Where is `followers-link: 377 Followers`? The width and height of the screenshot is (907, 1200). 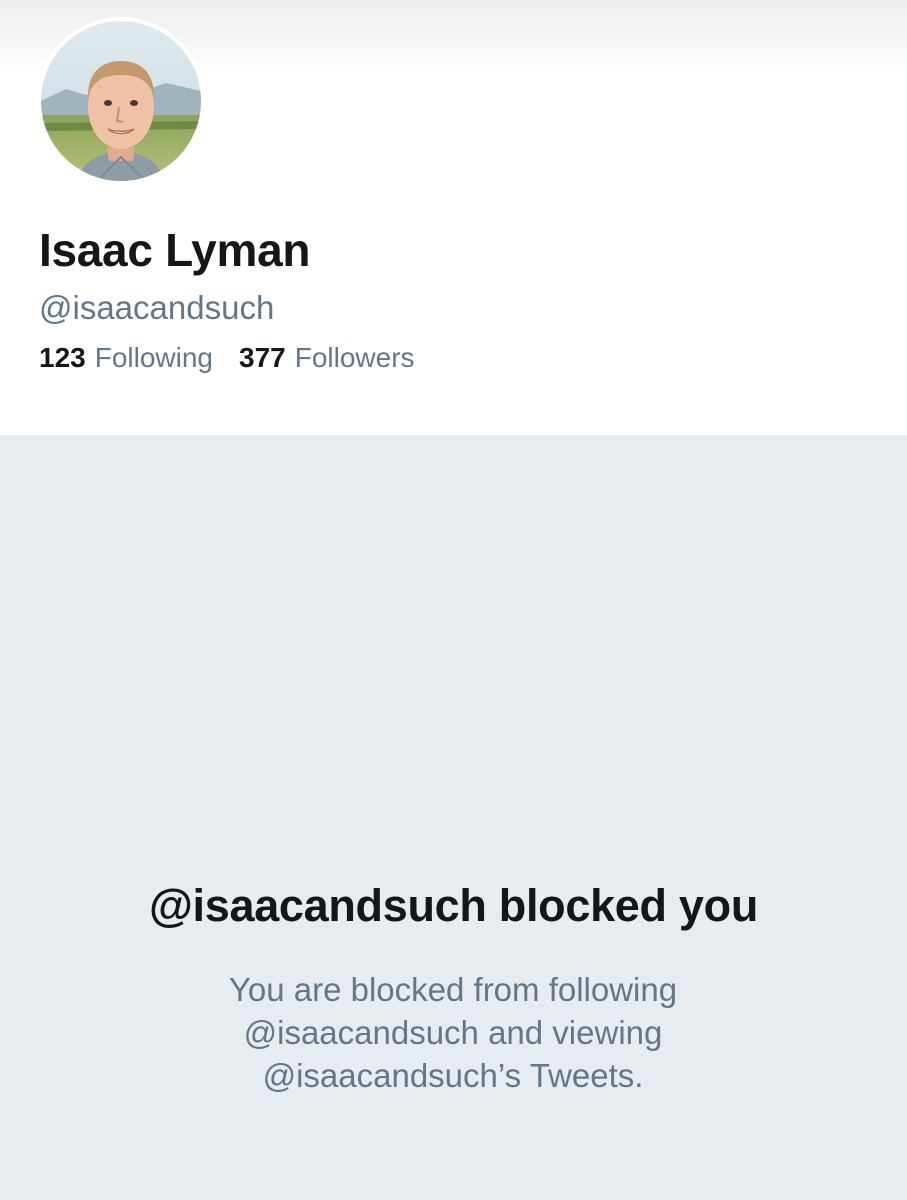
followers-link: 377 Followers is located at coordinates (327, 358).